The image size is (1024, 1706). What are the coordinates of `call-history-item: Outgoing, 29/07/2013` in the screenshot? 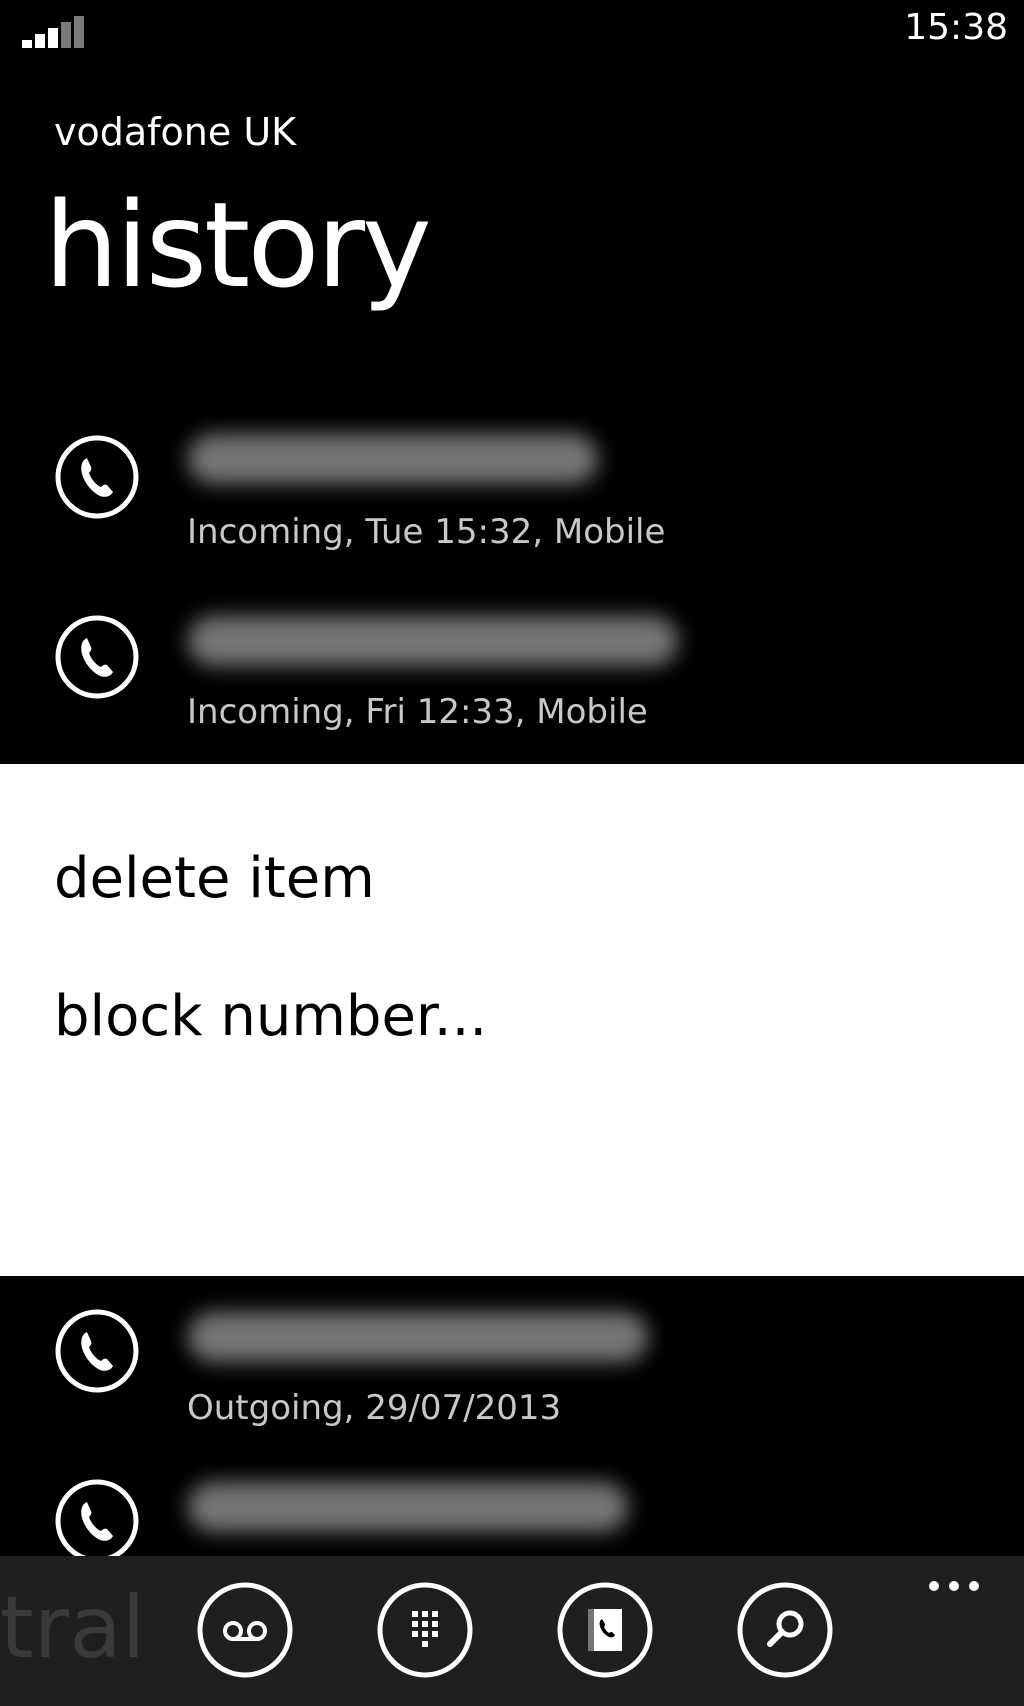 It's located at (512, 1372).